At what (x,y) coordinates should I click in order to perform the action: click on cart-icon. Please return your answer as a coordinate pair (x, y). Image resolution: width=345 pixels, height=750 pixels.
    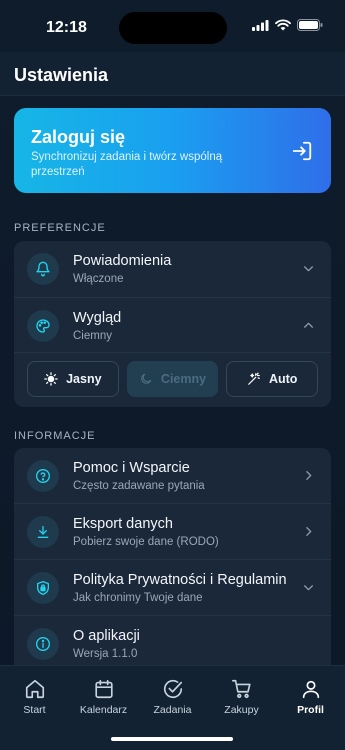
    Looking at the image, I should click on (241, 689).